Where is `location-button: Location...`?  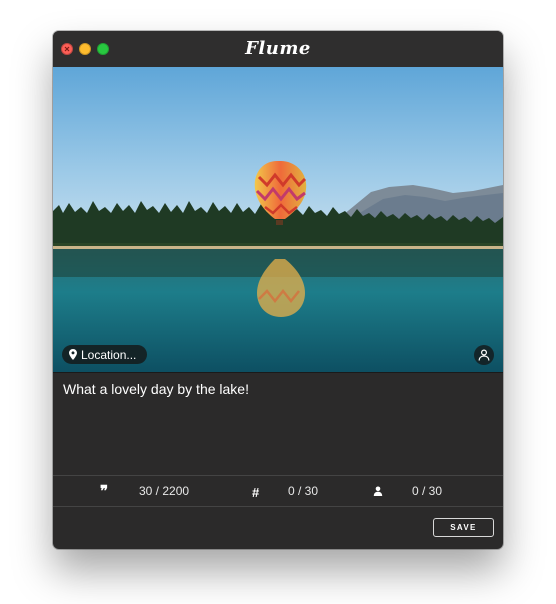 location-button: Location... is located at coordinates (105, 354).